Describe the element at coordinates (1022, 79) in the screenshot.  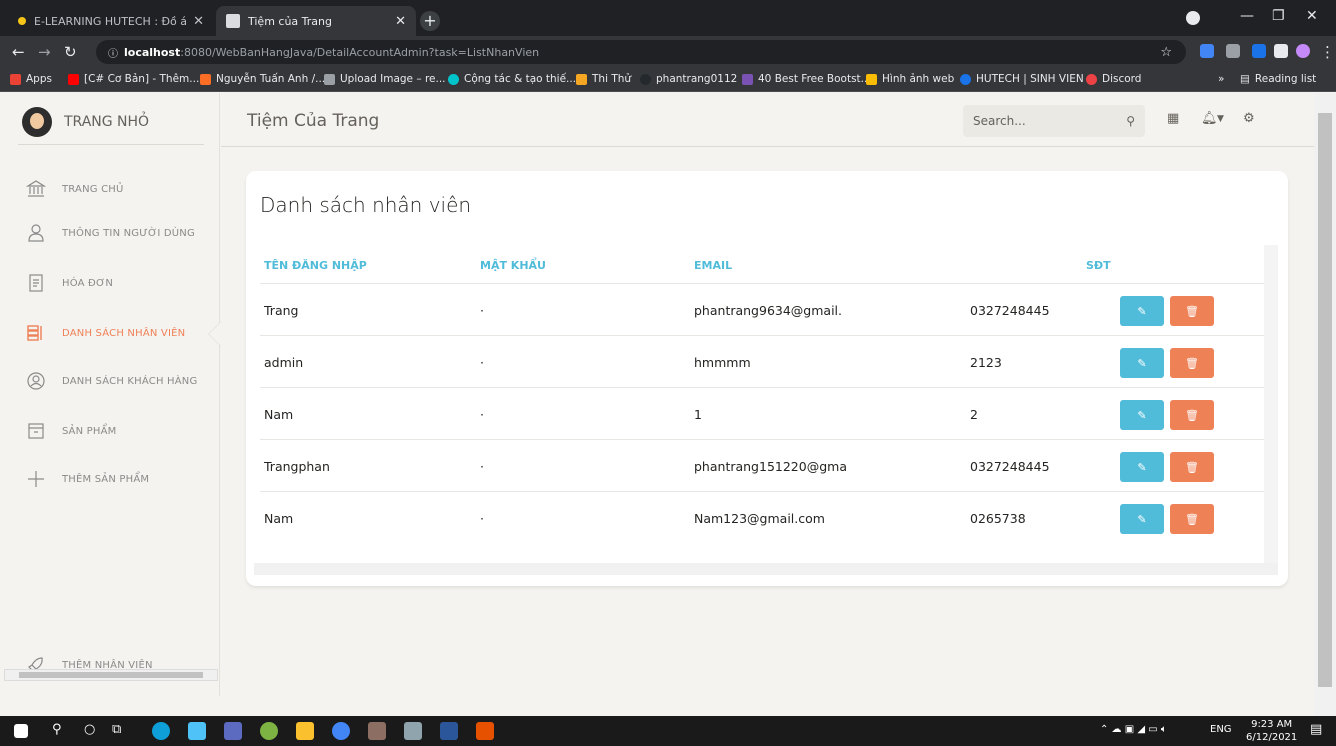
I see `bookmark-item: HUTECH | SINH VIEN` at that location.